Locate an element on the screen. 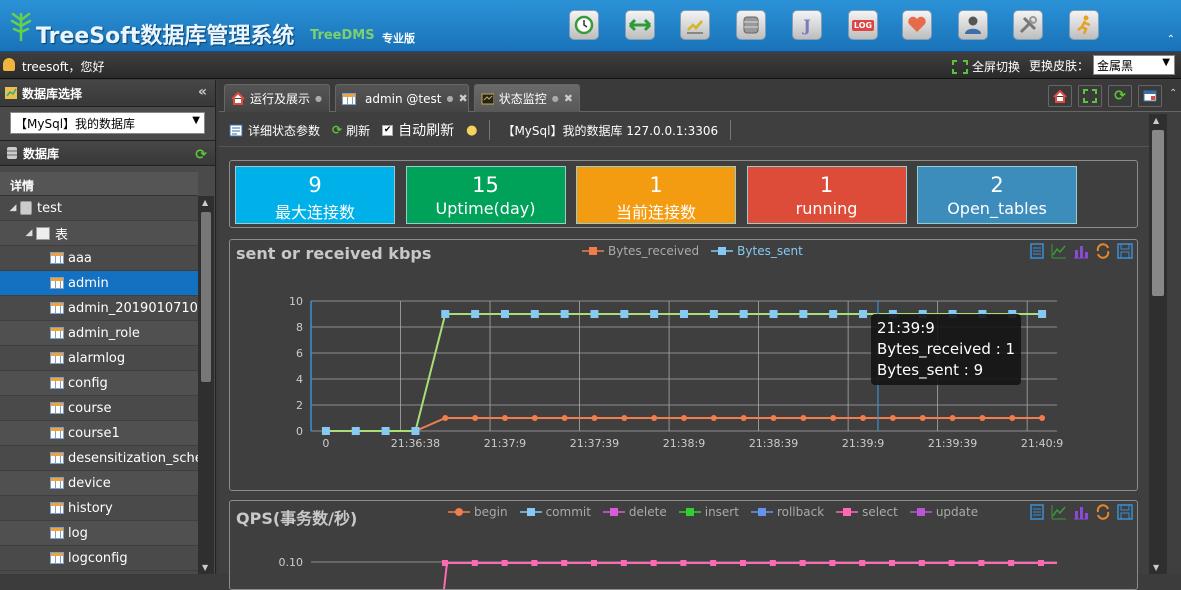 The height and width of the screenshot is (590, 1181). runner-icon is located at coordinates (1084, 25).